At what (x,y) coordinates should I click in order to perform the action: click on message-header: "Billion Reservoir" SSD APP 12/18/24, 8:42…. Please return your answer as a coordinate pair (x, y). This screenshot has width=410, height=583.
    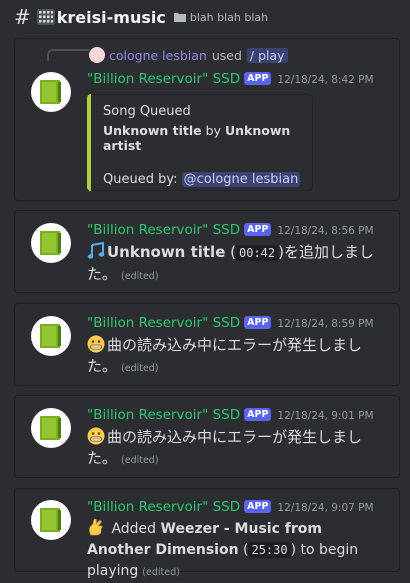
    Looking at the image, I should click on (230, 79).